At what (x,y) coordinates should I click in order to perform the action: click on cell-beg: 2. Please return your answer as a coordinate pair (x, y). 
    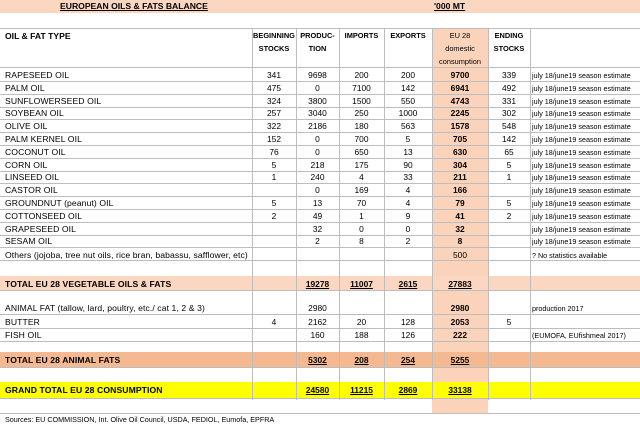
    Looking at the image, I should click on (274, 216).